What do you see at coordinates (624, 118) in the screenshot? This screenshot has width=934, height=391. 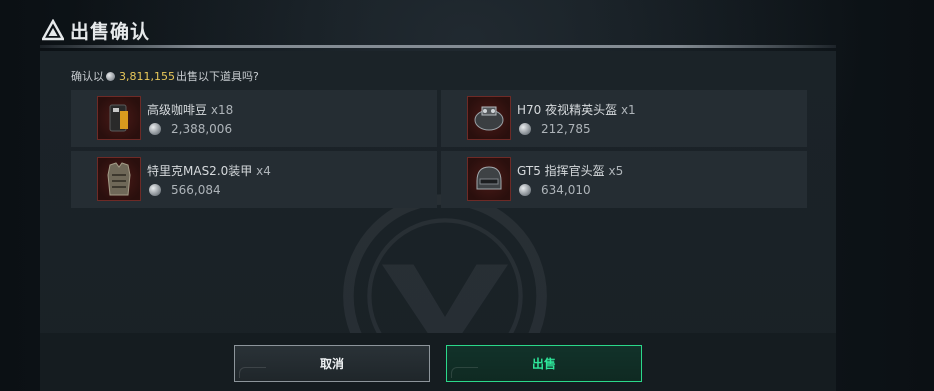 I see `list-item: H70 夜视精英头盔 x1 212,785` at bounding box center [624, 118].